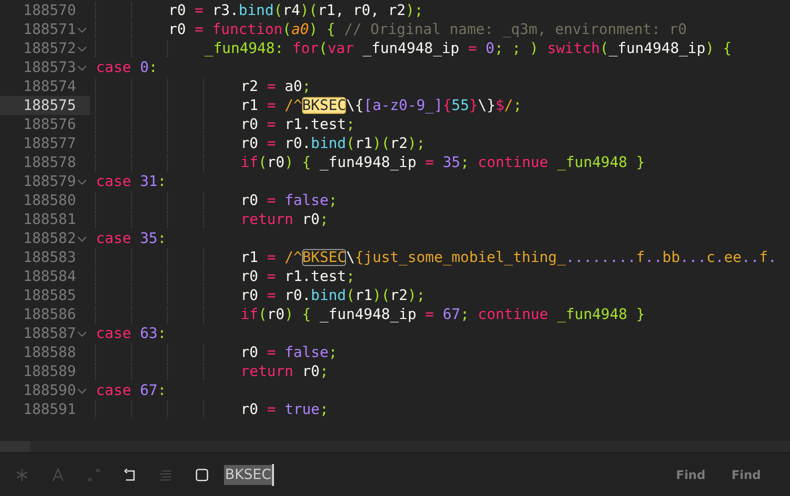  Describe the element at coordinates (49, 29) in the screenshot. I see `line-number: 188571` at that location.